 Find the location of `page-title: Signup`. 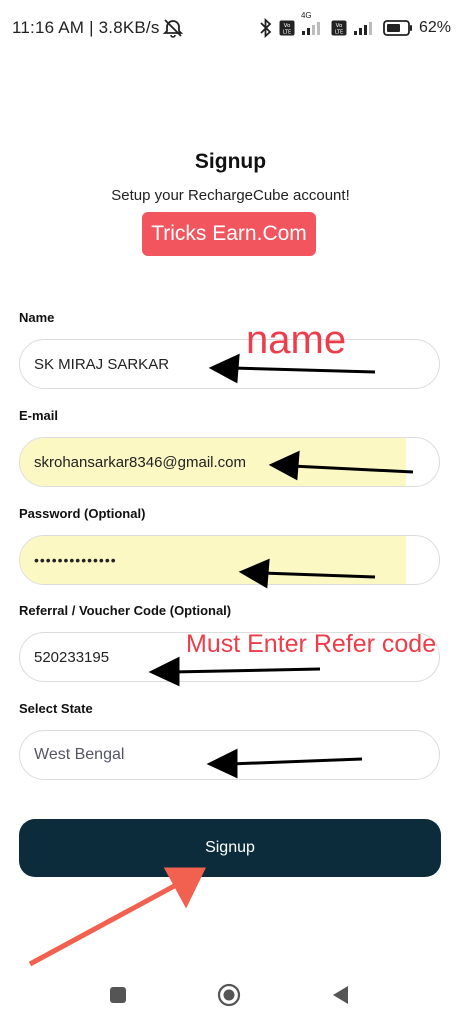

page-title: Signup is located at coordinates (230, 161).